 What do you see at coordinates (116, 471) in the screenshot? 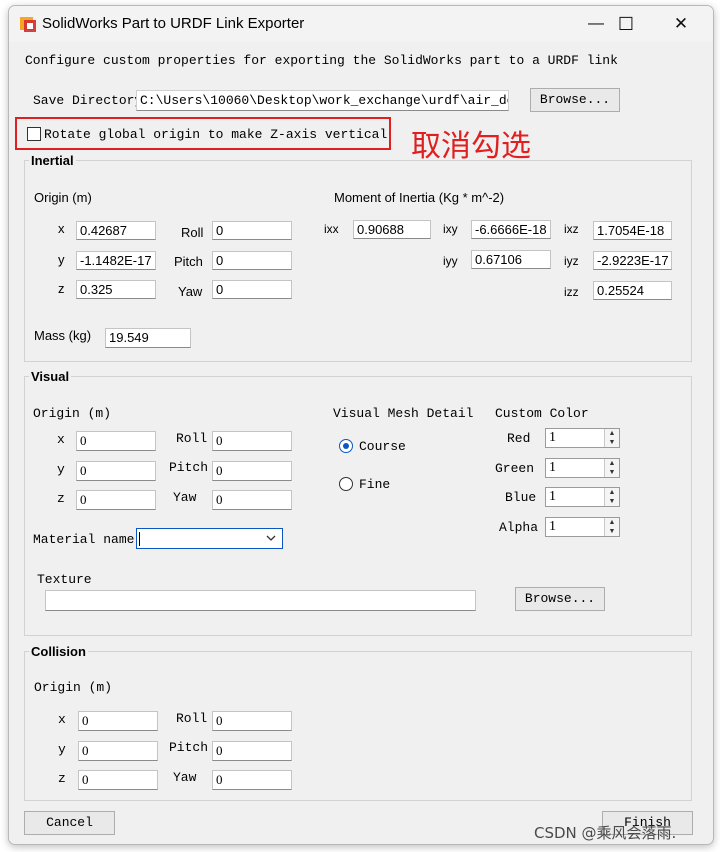
I see `visual-y-input: 0` at bounding box center [116, 471].